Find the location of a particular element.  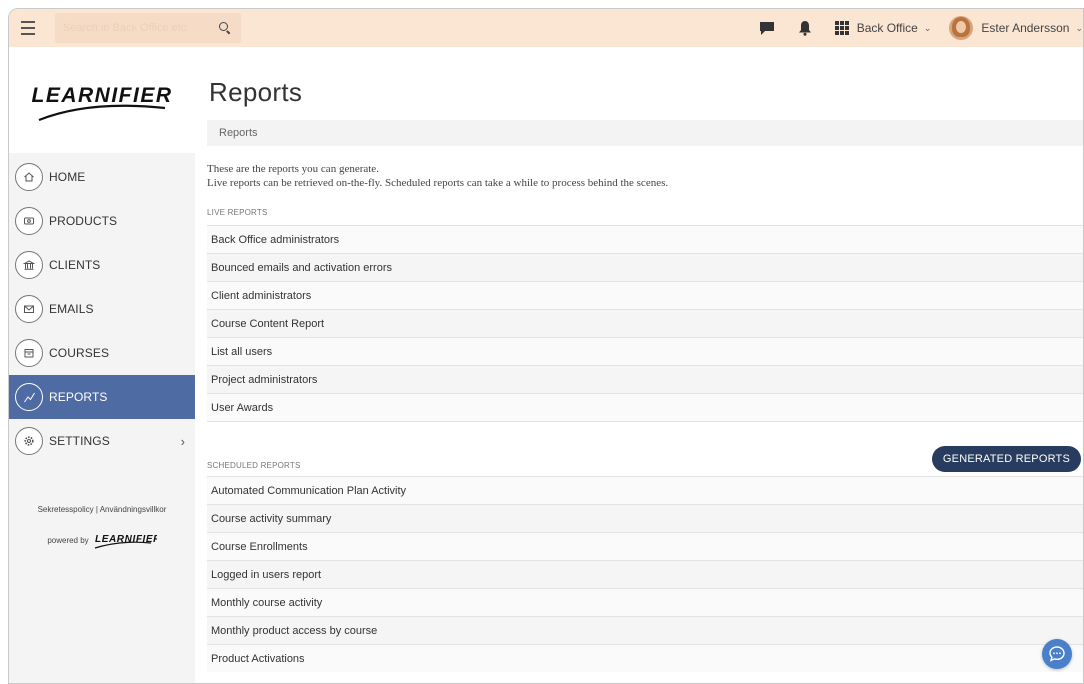

user-menu: Ester Andersson ⌄ is located at coordinates (1032, 28).